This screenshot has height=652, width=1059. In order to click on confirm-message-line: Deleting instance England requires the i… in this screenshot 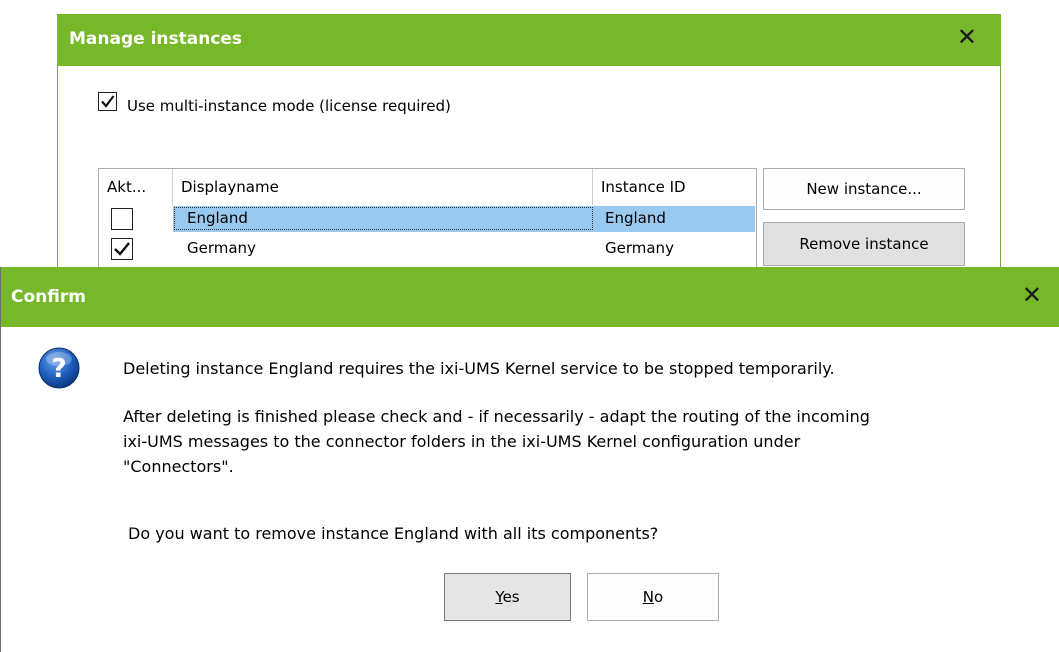, I will do `click(479, 368)`.